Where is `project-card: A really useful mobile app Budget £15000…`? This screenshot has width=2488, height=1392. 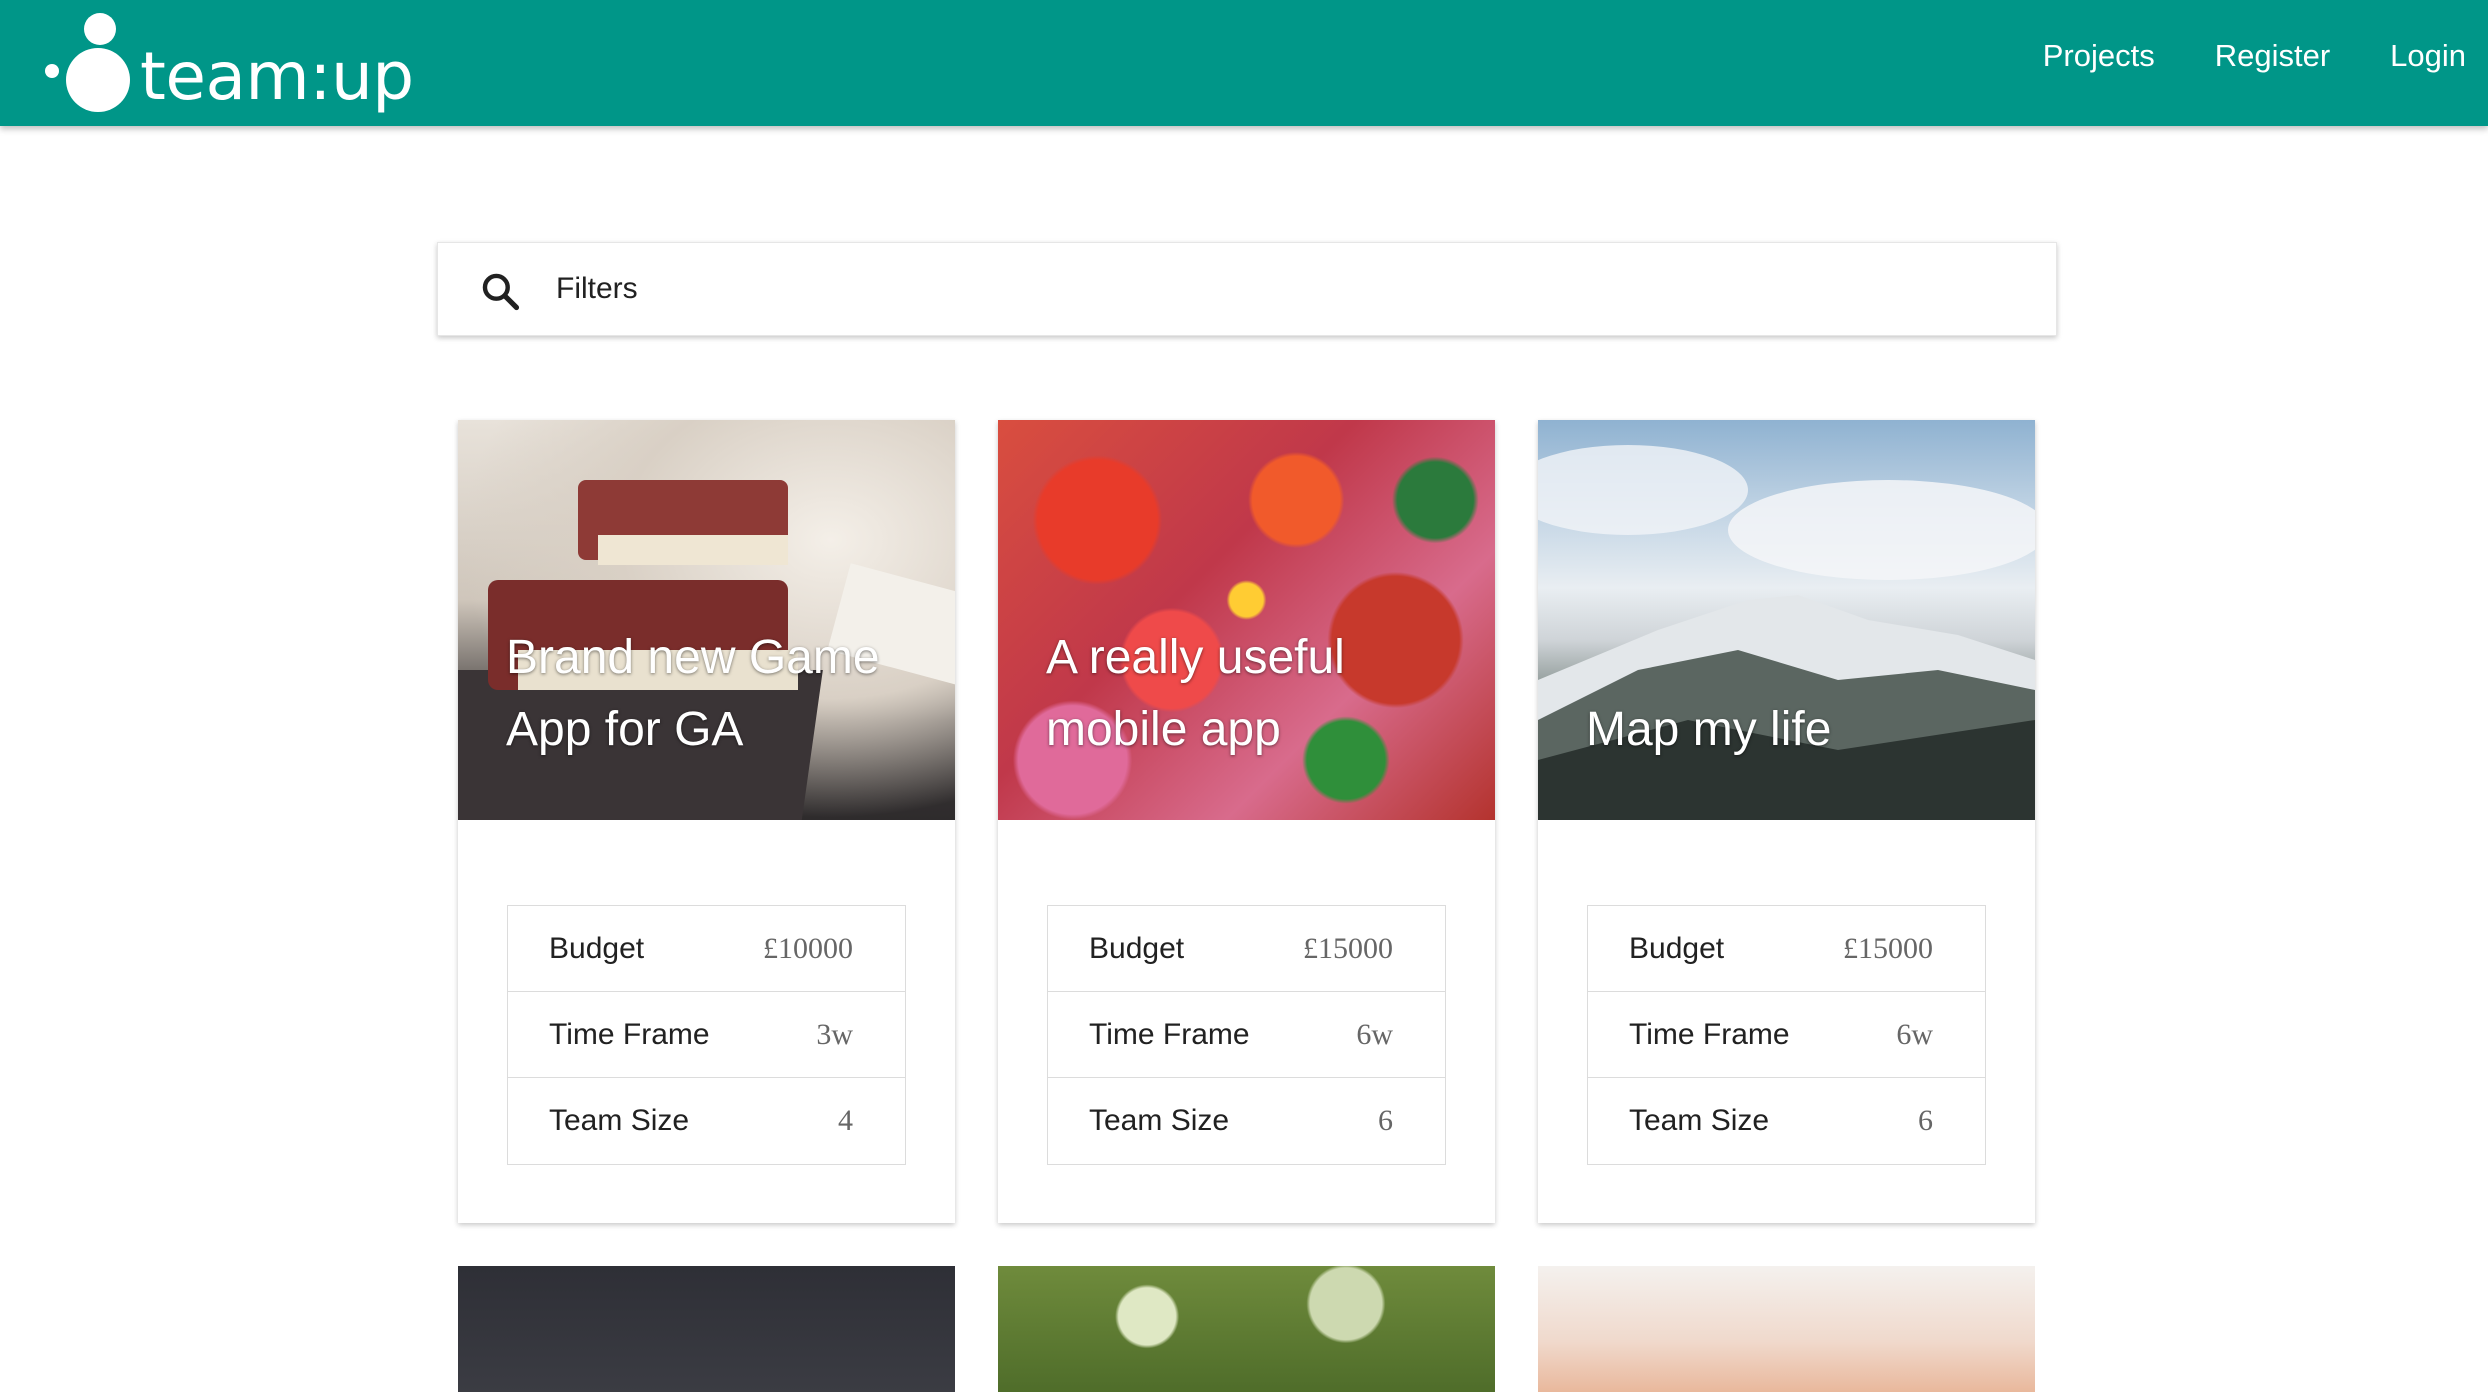
project-card: A really useful mobile app Budget £15000… is located at coordinates (1246, 821).